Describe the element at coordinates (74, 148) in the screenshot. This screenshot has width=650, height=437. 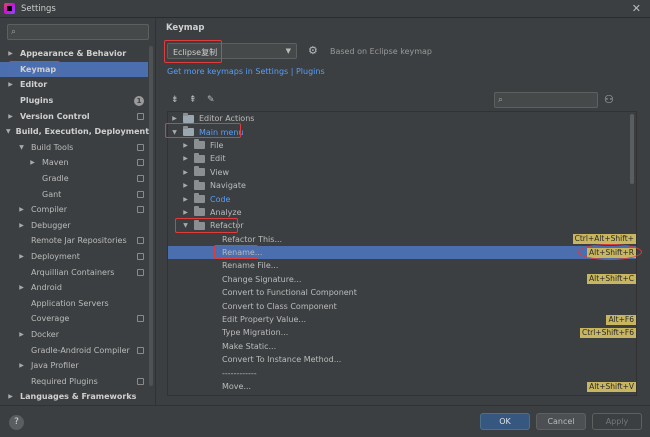
I see `sidebar-item: ▼ Build Tools` at that location.